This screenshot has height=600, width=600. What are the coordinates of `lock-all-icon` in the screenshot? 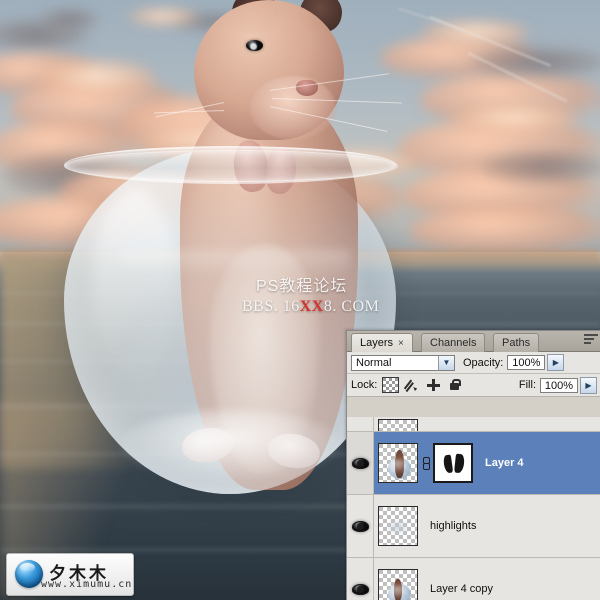 It's located at (454, 385).